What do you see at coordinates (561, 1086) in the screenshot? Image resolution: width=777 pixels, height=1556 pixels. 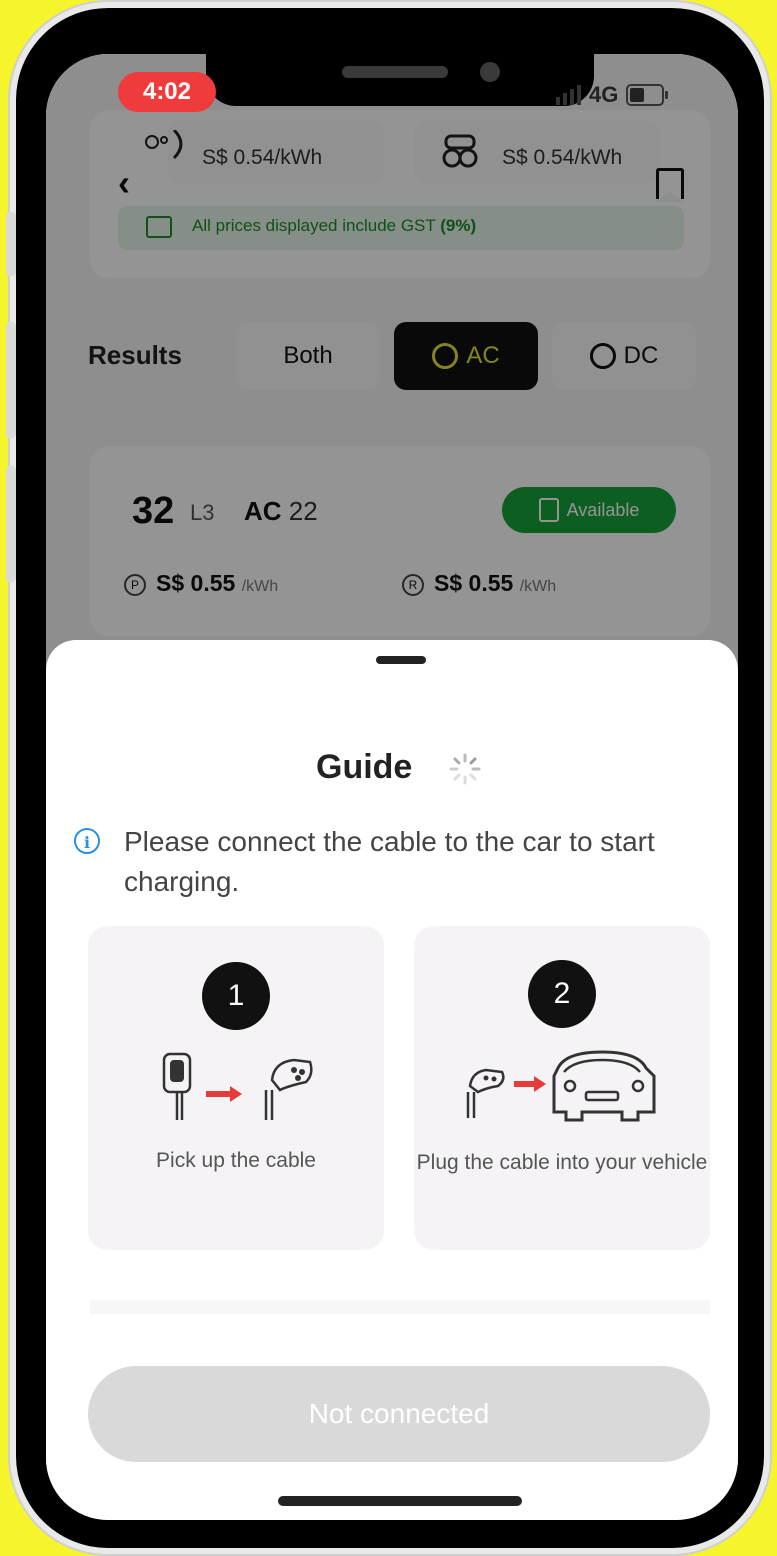 I see `plug-into-vehicle-icon` at bounding box center [561, 1086].